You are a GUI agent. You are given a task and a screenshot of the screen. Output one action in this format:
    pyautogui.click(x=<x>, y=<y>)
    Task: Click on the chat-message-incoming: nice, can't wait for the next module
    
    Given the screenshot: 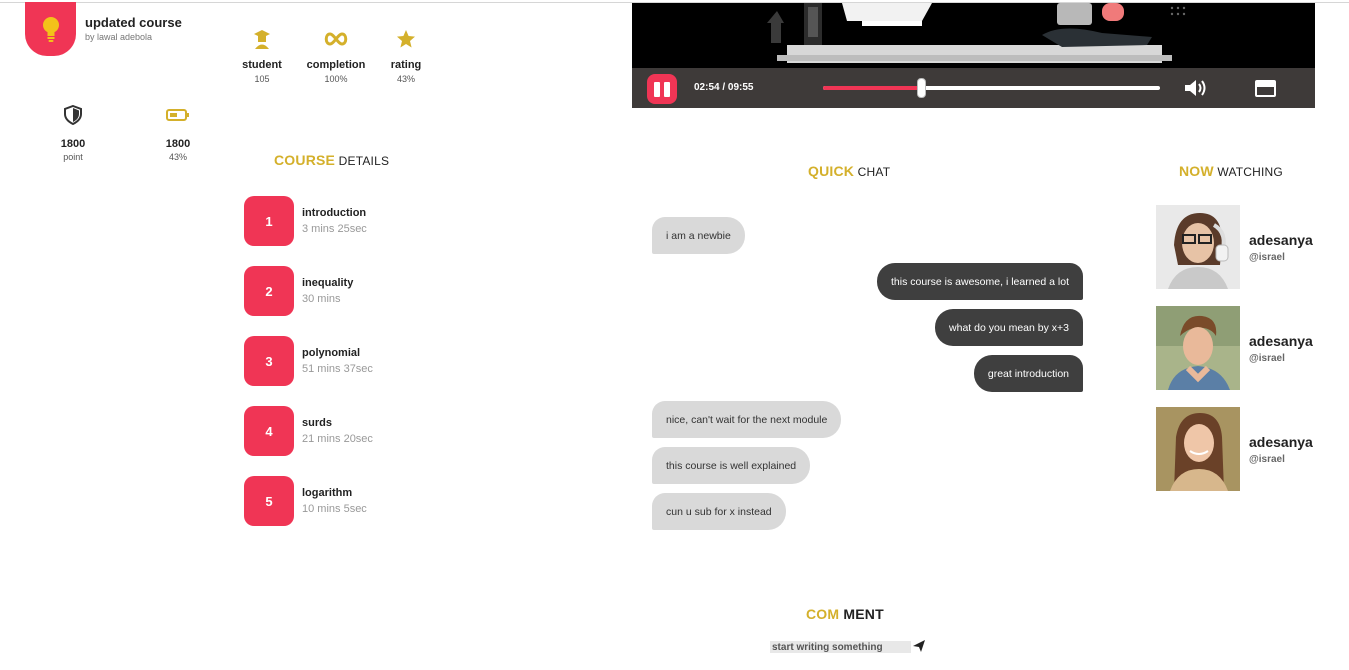 What is the action you would take?
    pyautogui.click(x=747, y=419)
    